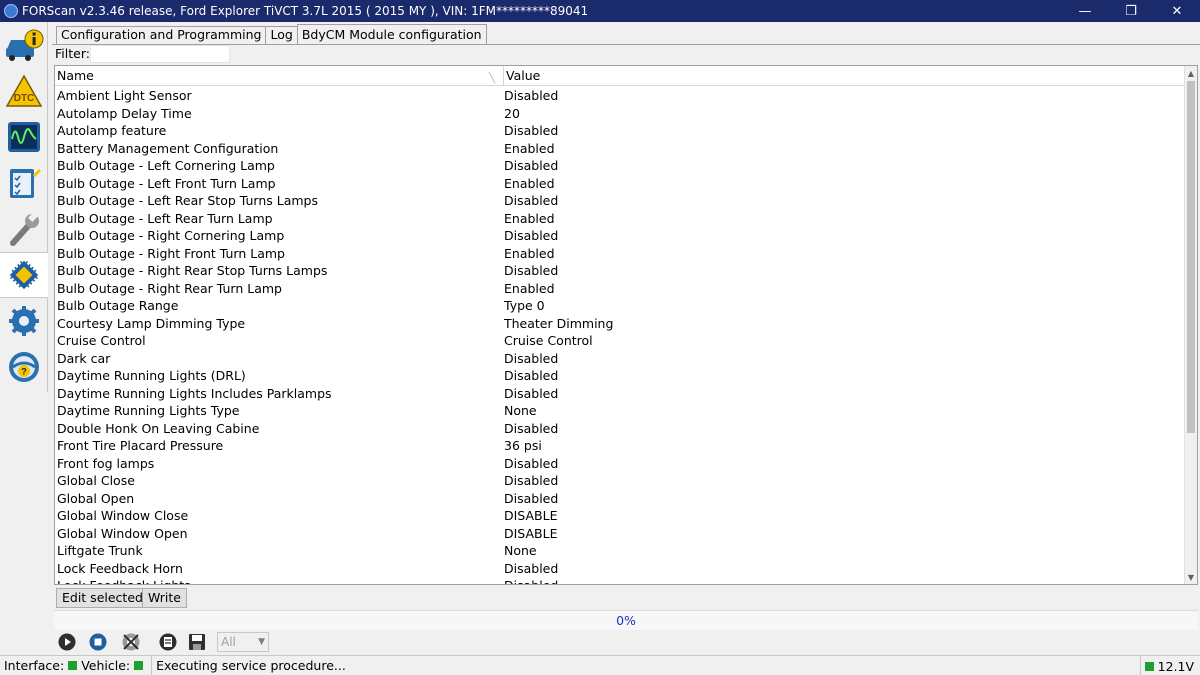  Describe the element at coordinates (620, 516) in the screenshot. I see `table-row: Global Window Close DISABLE` at that location.